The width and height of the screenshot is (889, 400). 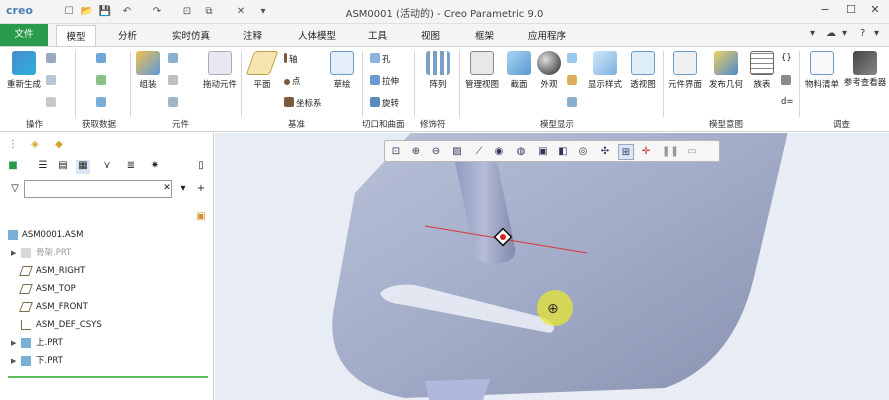 I want to click on ribbon-collapse-icon: ▾, so click(x=812, y=33).